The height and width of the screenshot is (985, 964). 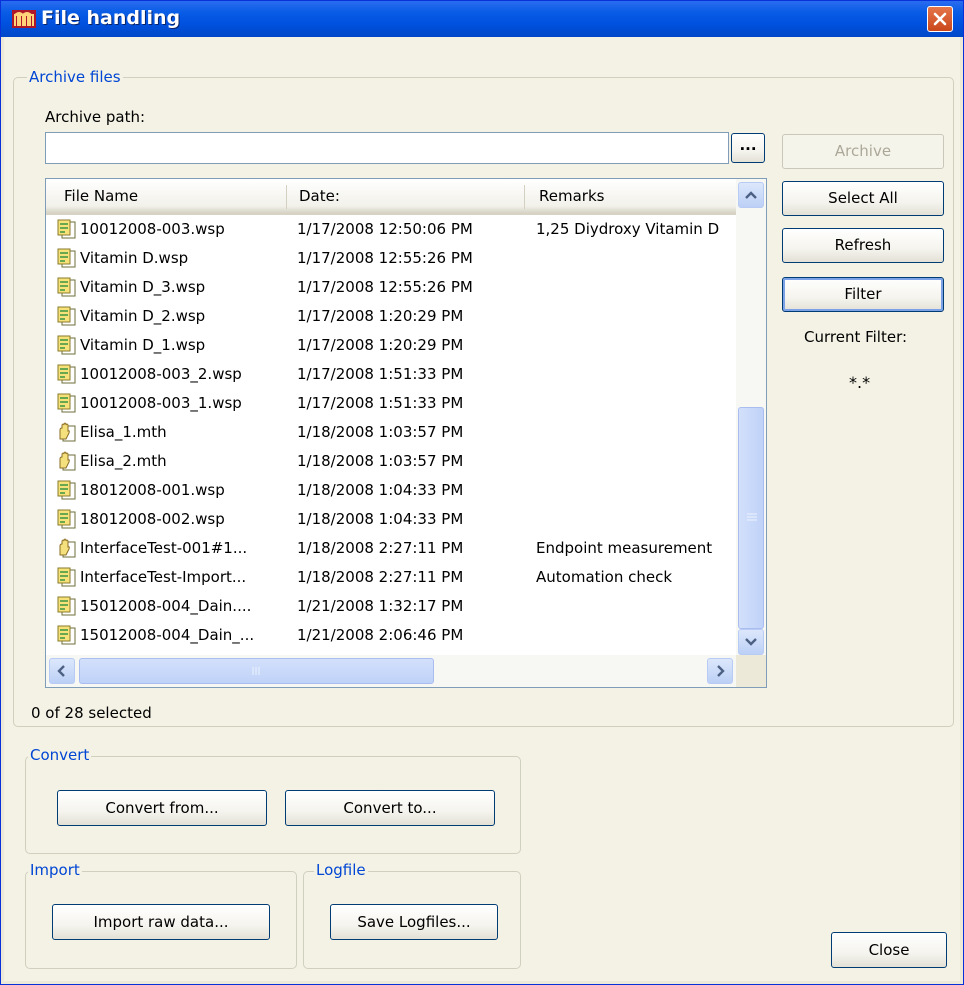 I want to click on table-row: 10012008-003_1.wsp 1/17/2008 1:51:33 PM, so click(x=391, y=403).